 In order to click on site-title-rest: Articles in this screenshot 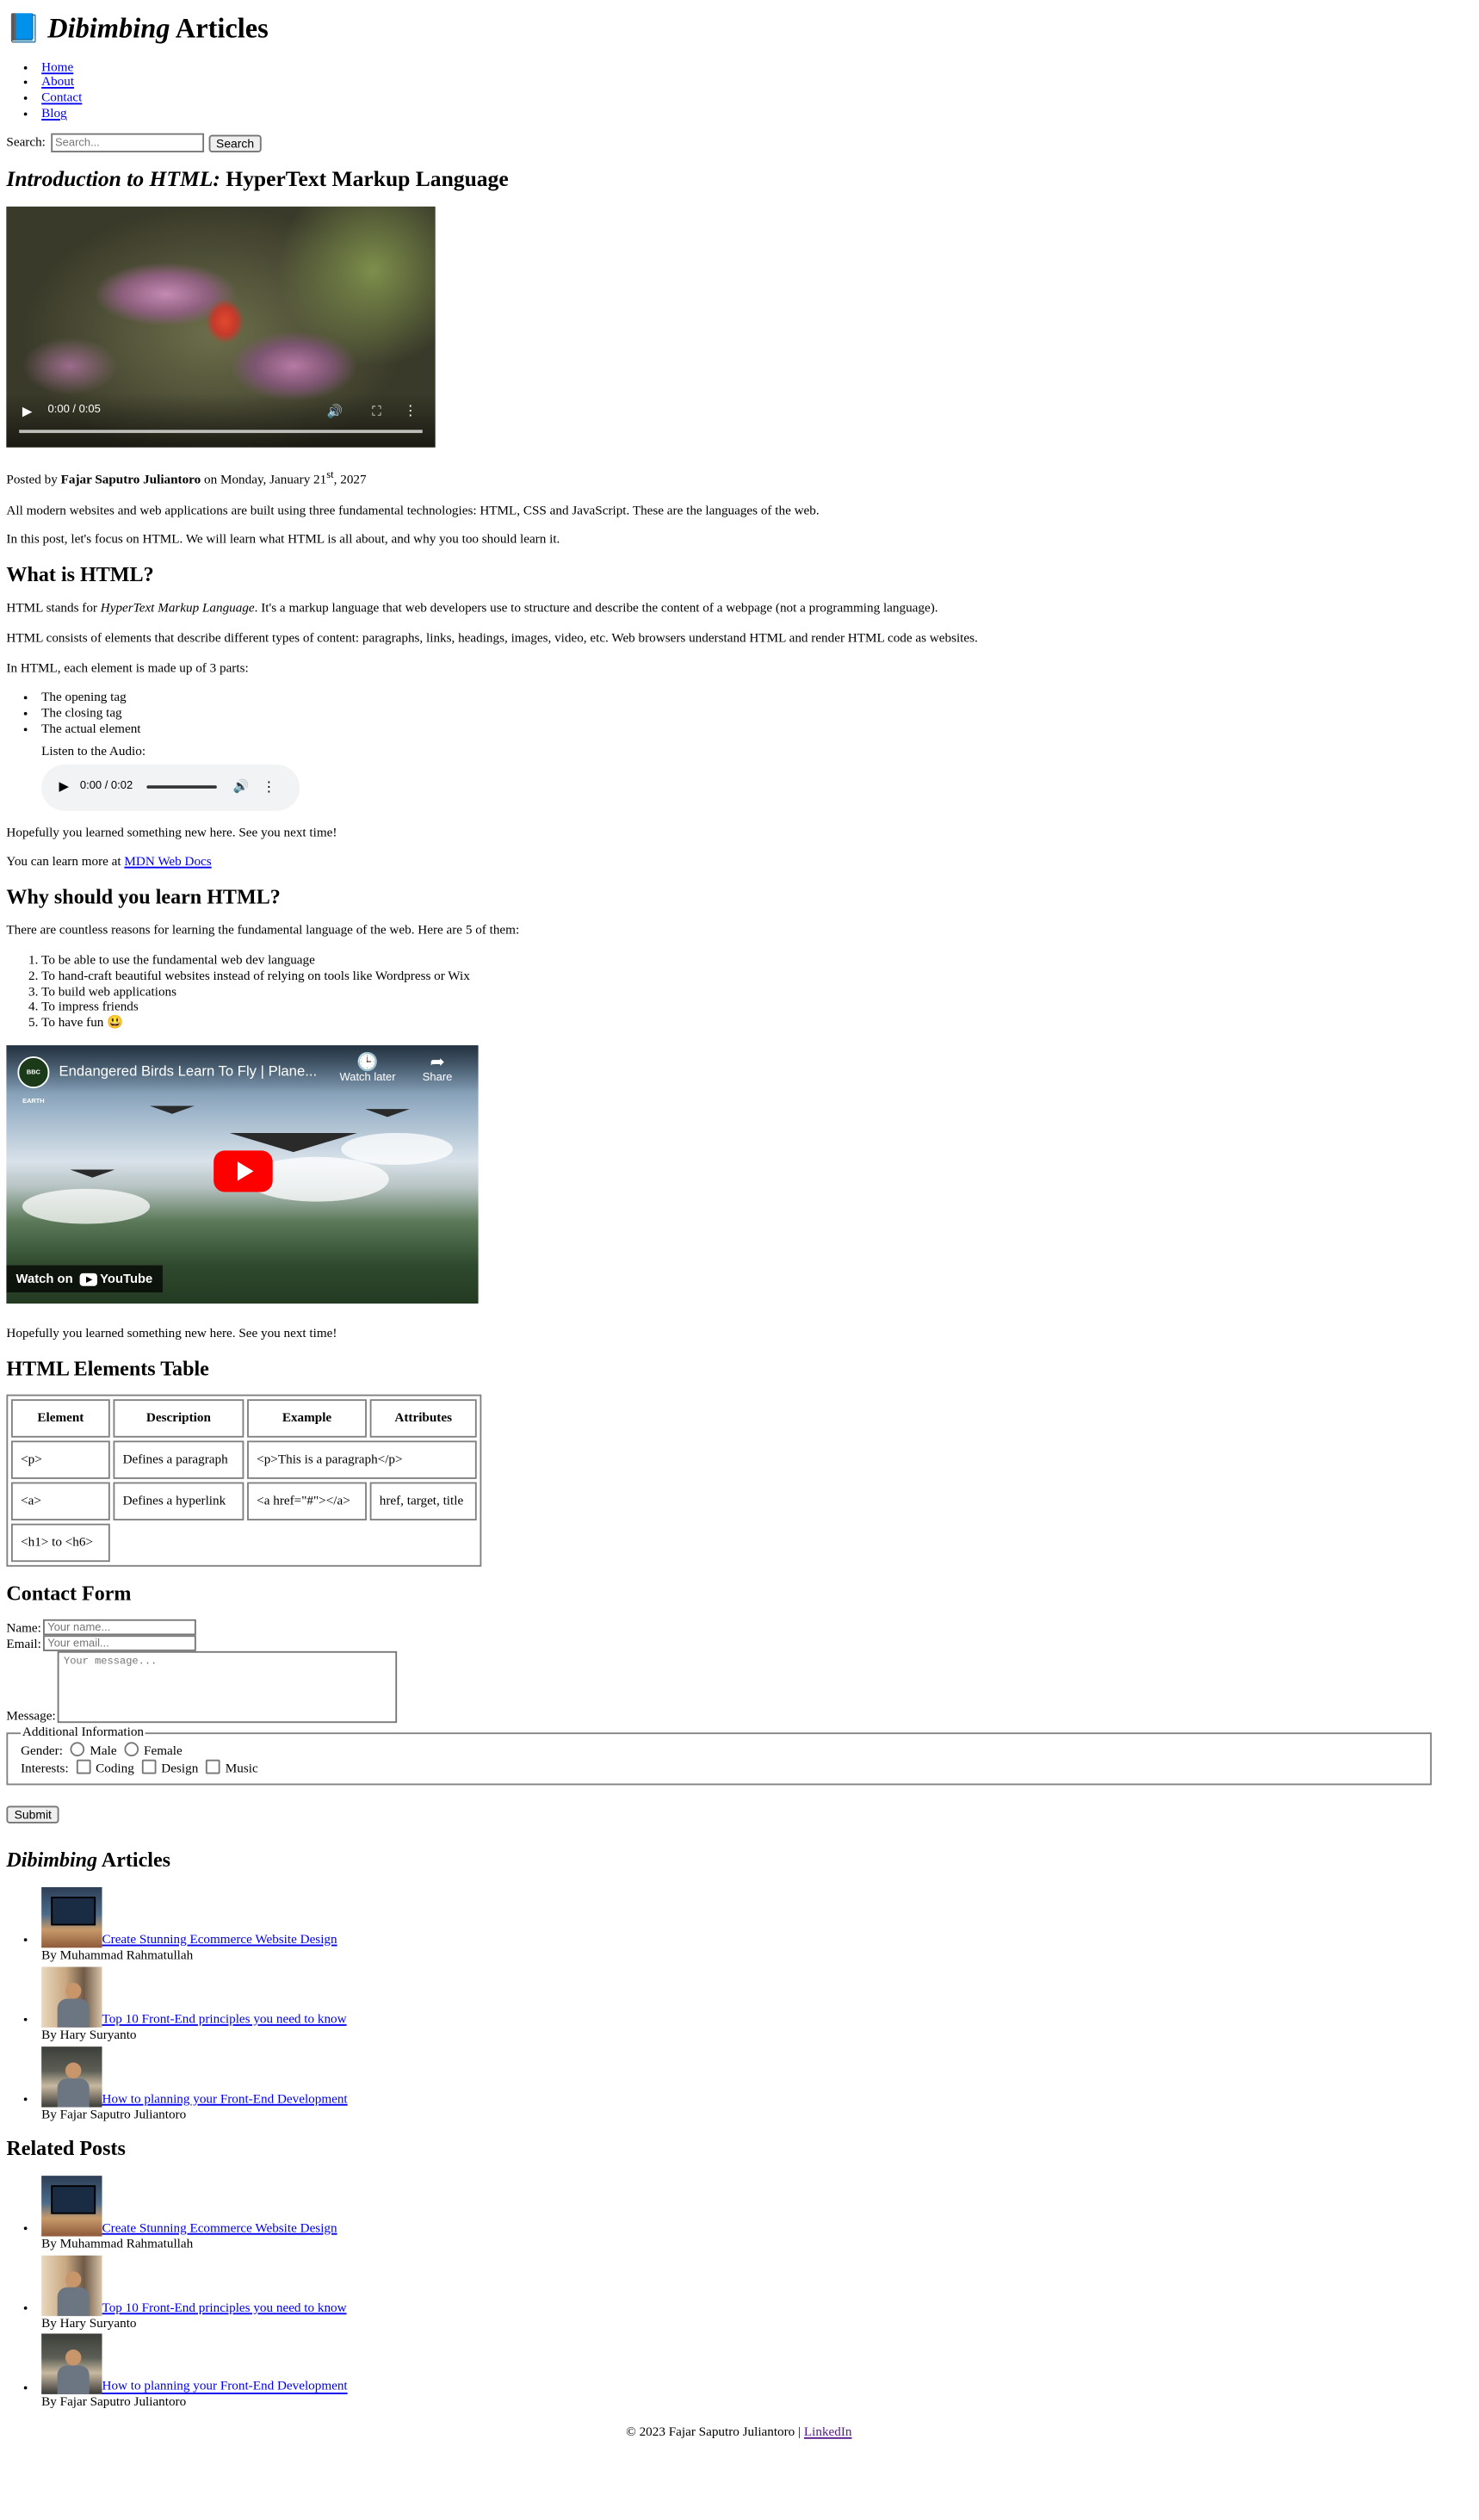, I will do `click(219, 28)`.